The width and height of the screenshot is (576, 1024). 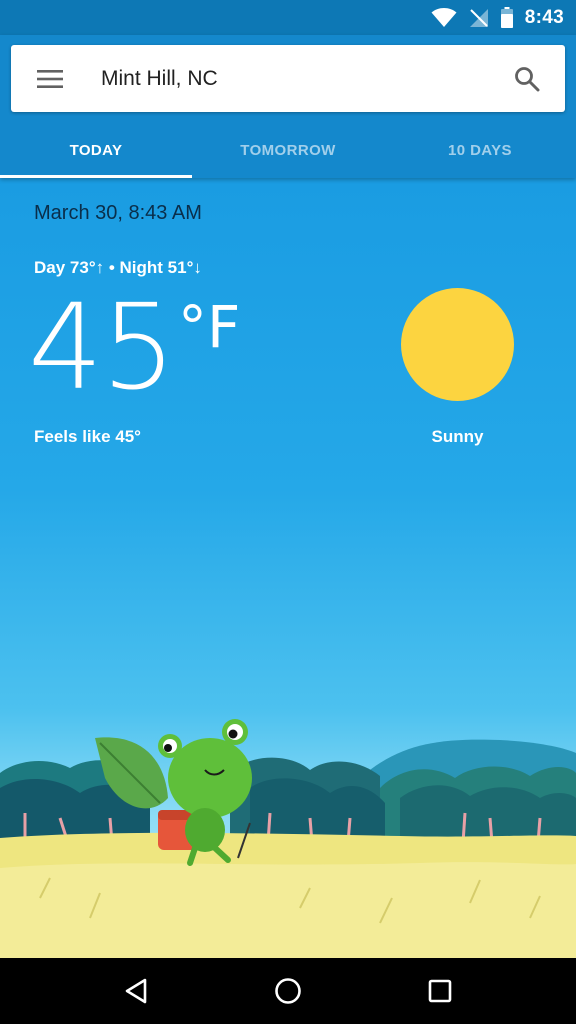 I want to click on feels-like: Feels like 45°, so click(x=87, y=436).